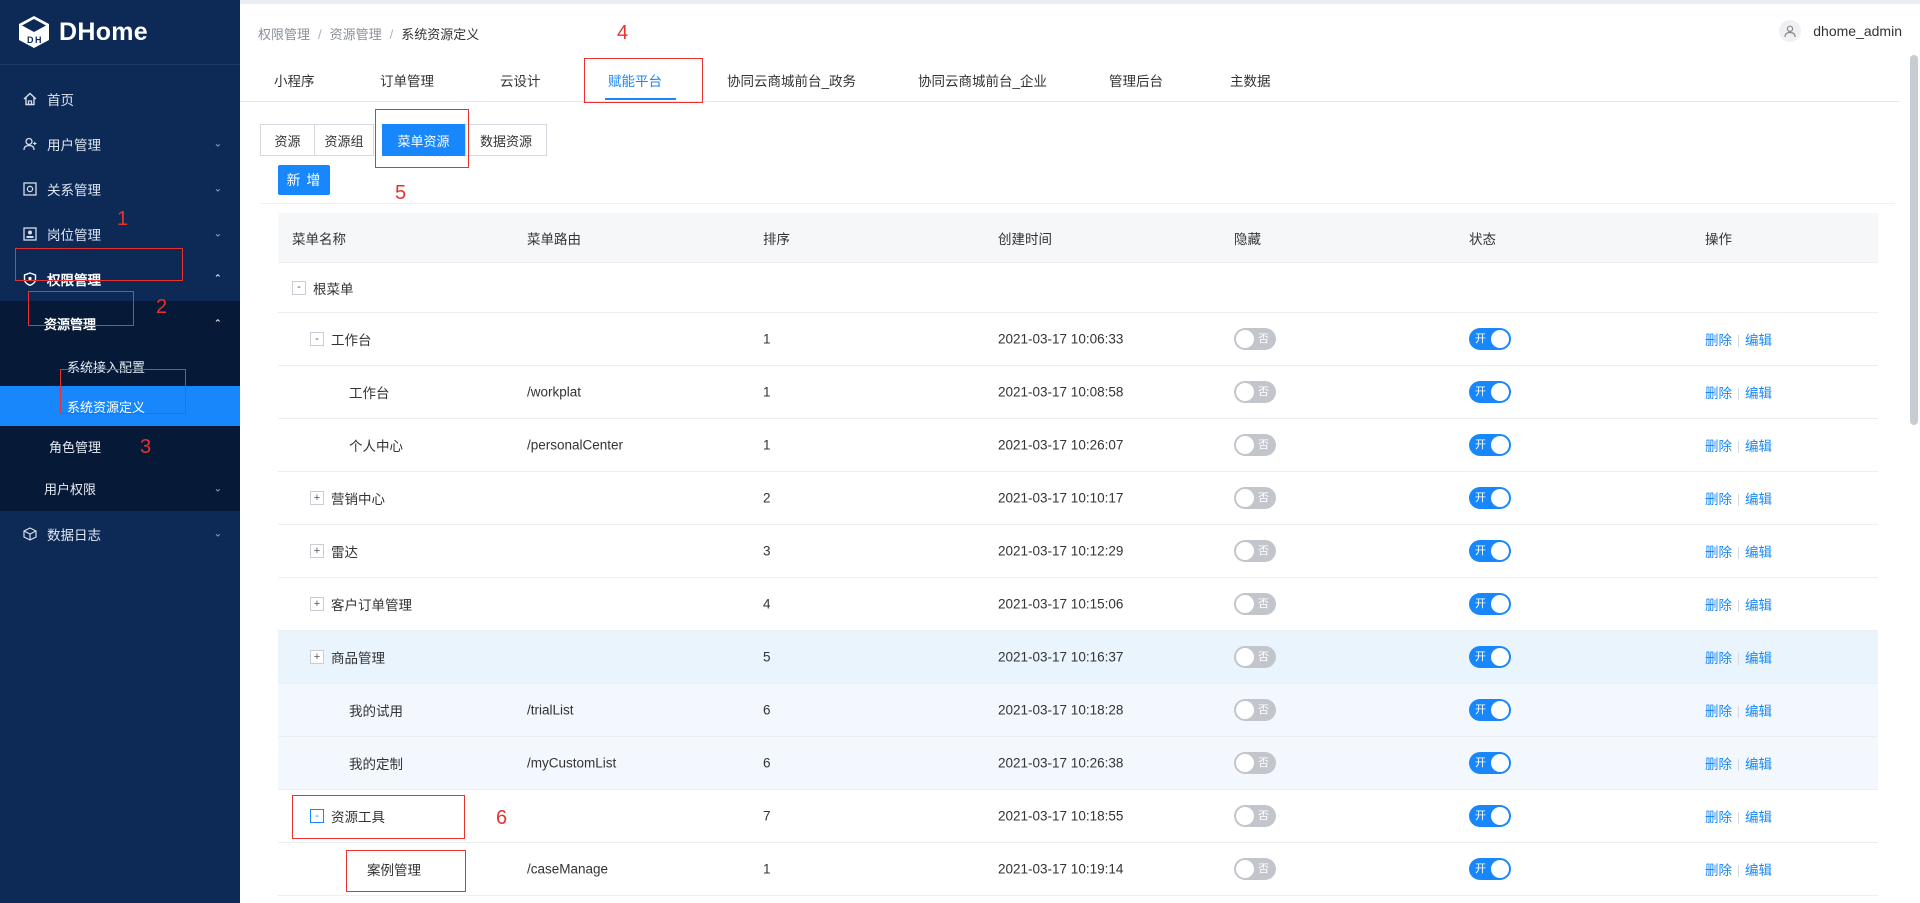 The height and width of the screenshot is (903, 1920). I want to click on created-time: 2021-03-17 10:26:07, so click(1061, 445).